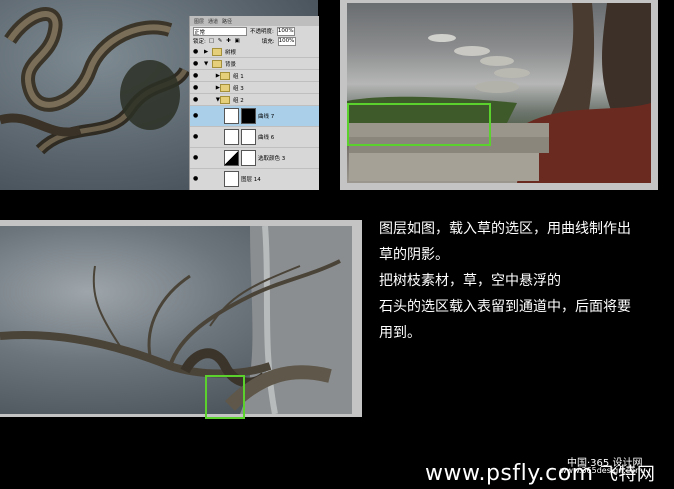 The image size is (674, 489). Describe the element at coordinates (213, 21) in the screenshot. I see `tab-channels: 通道` at that location.